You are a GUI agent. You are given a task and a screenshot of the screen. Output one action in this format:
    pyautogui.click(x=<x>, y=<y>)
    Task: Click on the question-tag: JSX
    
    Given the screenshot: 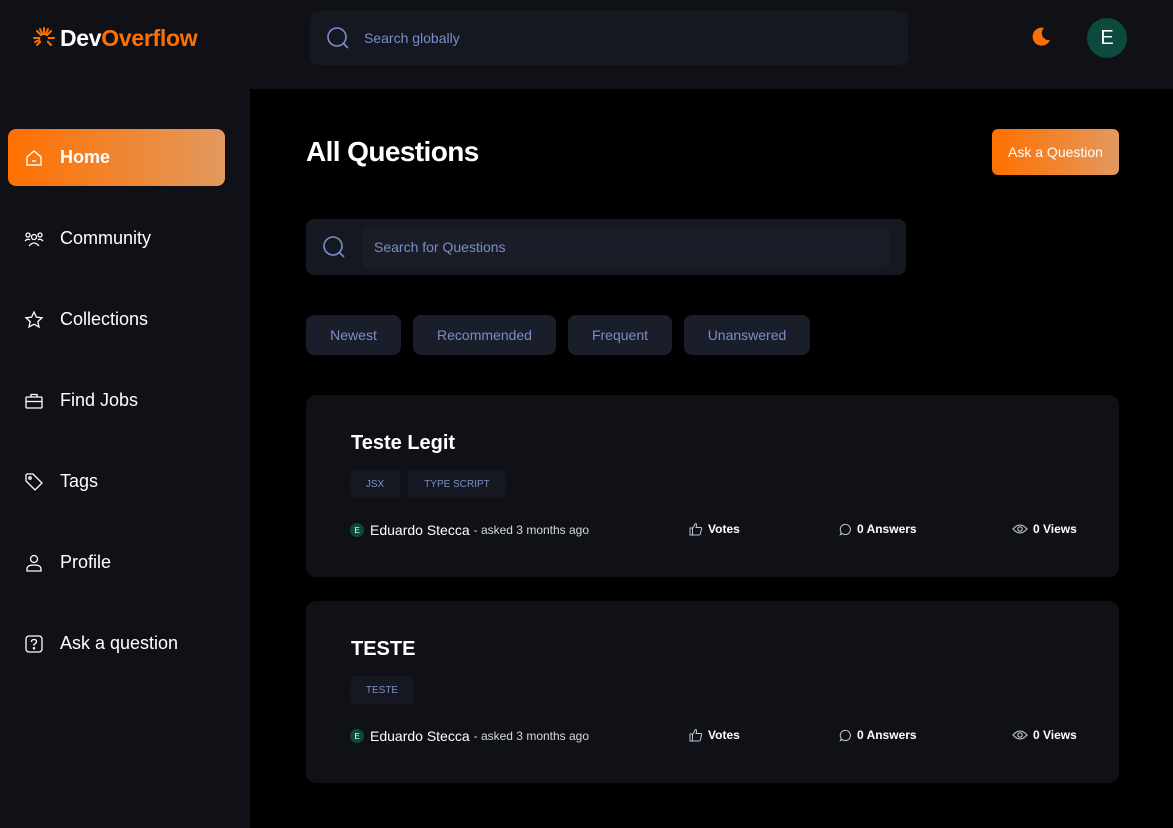 What is the action you would take?
    pyautogui.click(x=375, y=484)
    